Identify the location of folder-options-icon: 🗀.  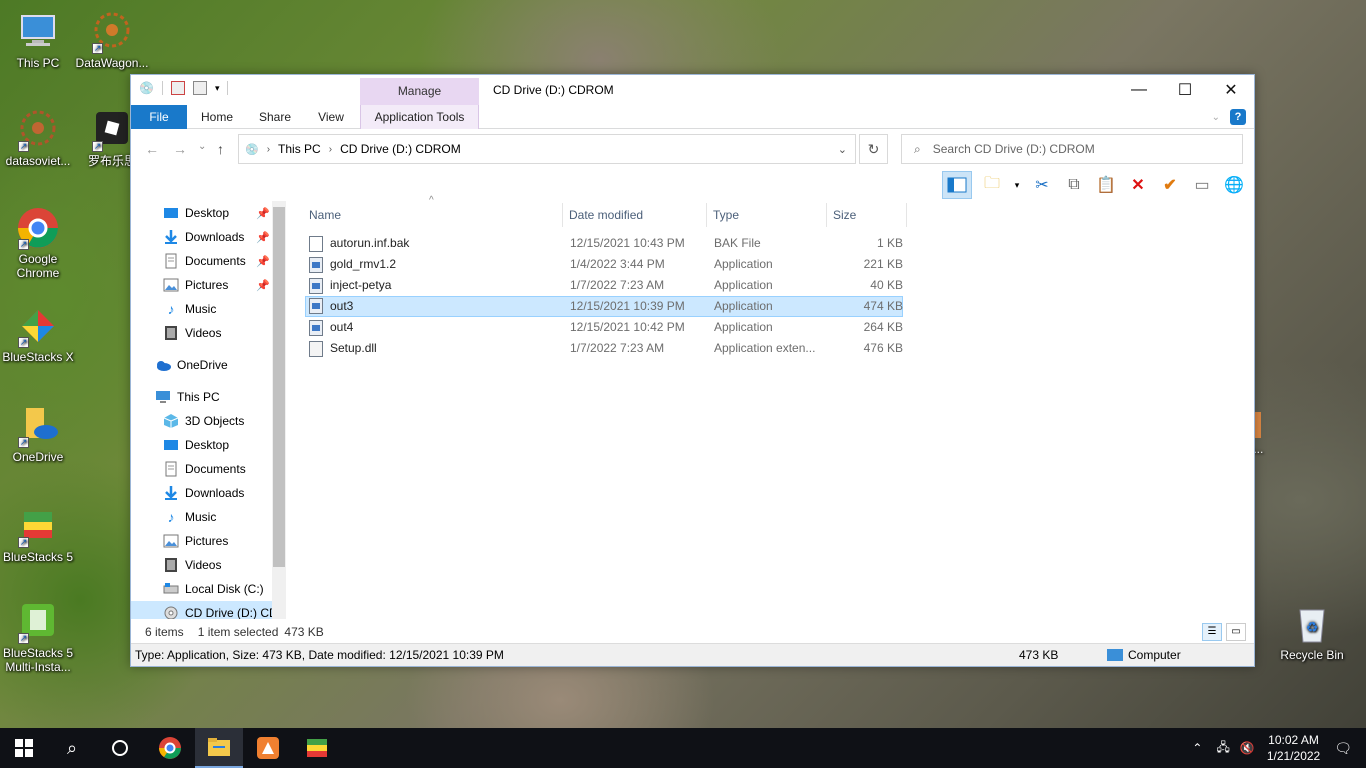
(992, 185).